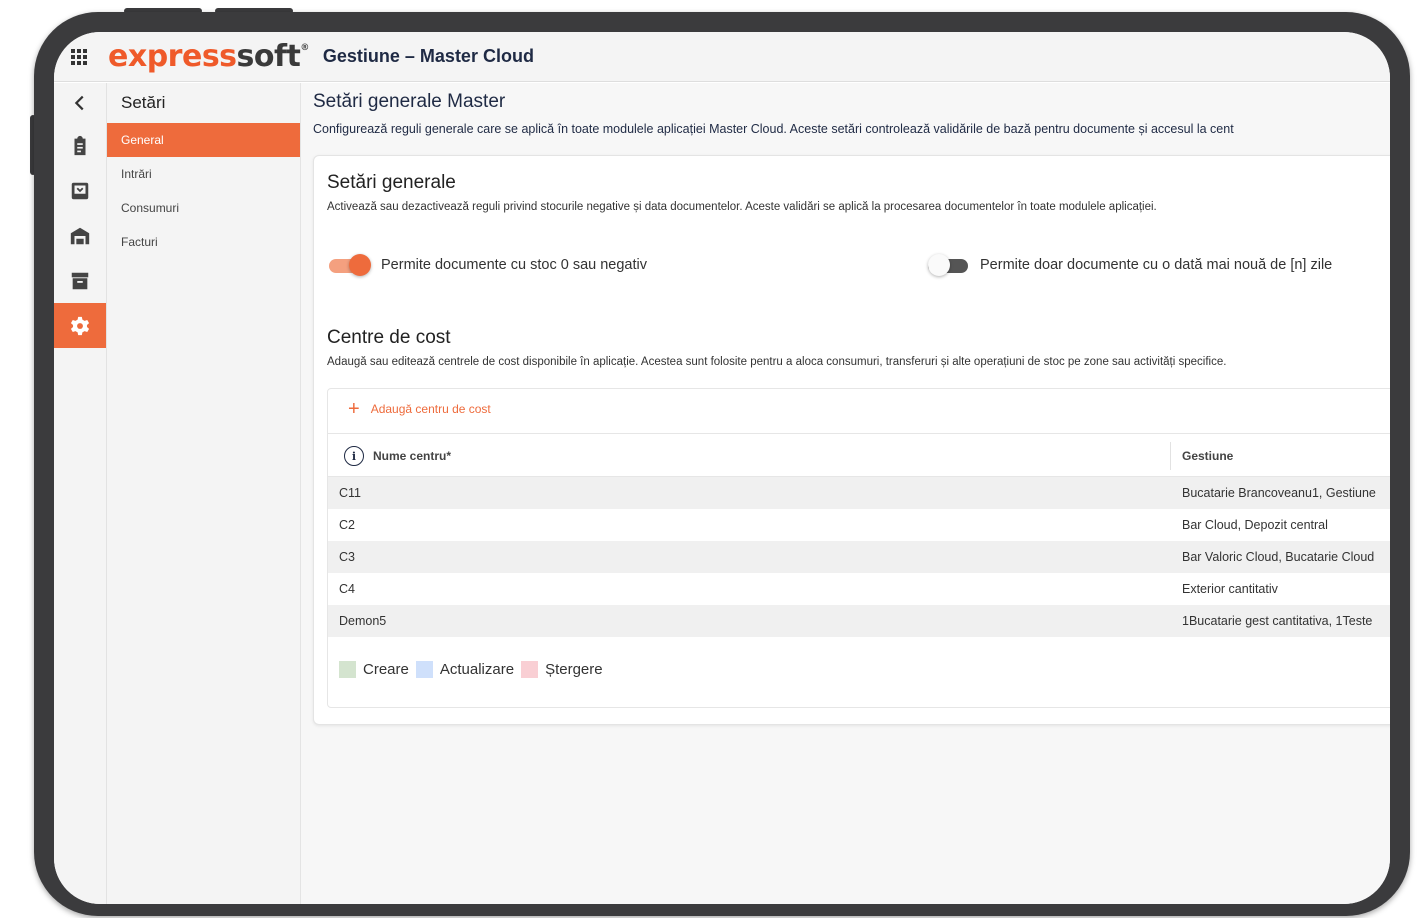 The image size is (1419, 918). Describe the element at coordinates (722, 57) in the screenshot. I see `top-bar: expresssoft® Gestiune – Master Cloud` at that location.